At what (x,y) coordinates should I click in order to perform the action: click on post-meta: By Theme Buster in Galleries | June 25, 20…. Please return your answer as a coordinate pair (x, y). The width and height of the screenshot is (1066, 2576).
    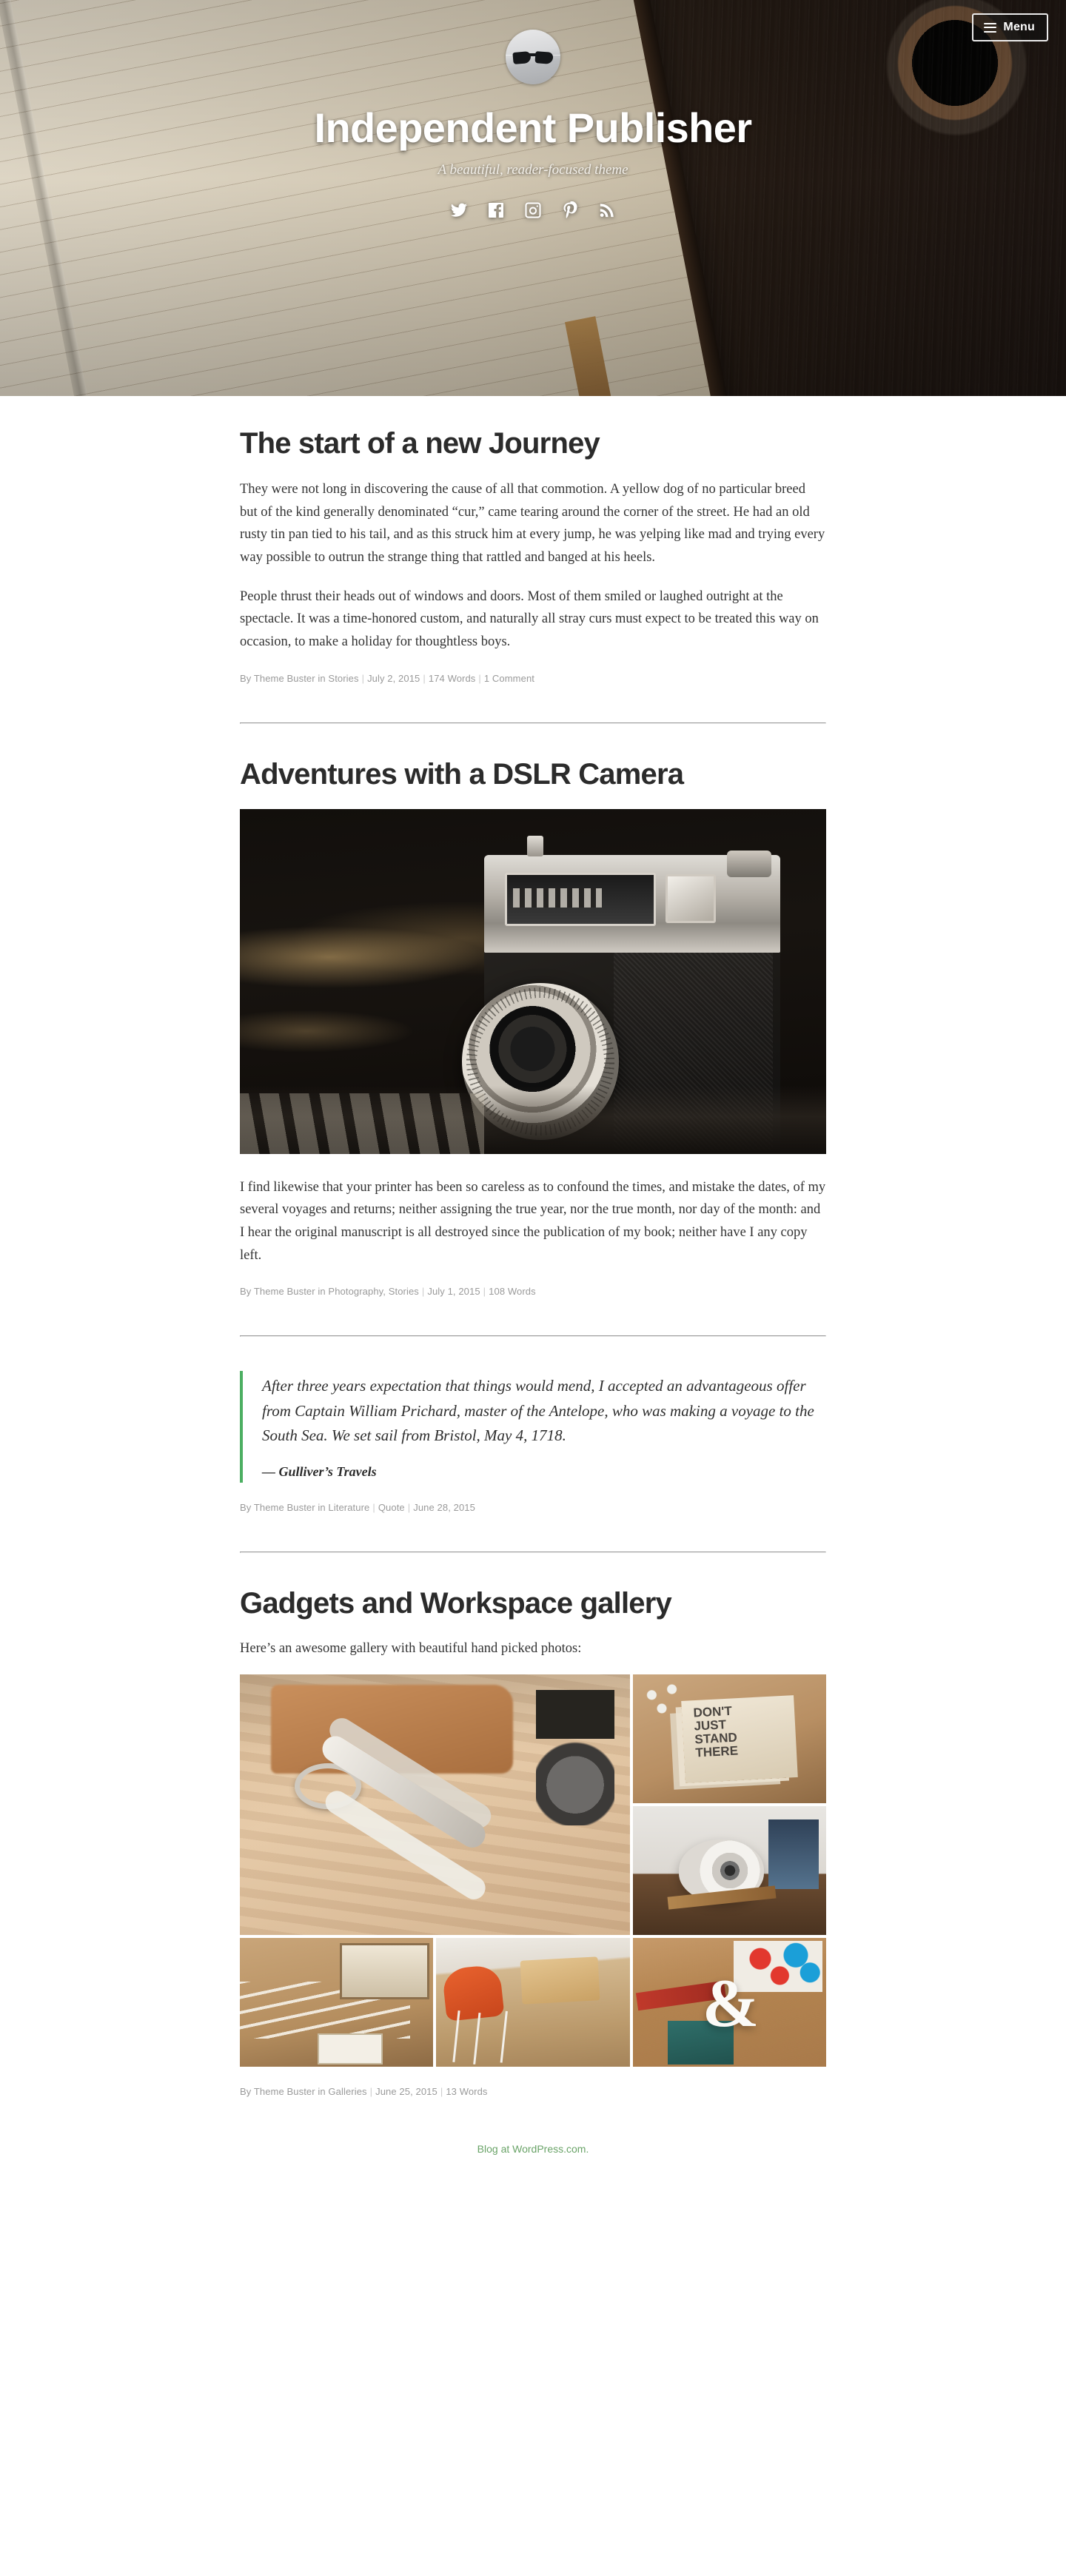
    Looking at the image, I should click on (533, 2091).